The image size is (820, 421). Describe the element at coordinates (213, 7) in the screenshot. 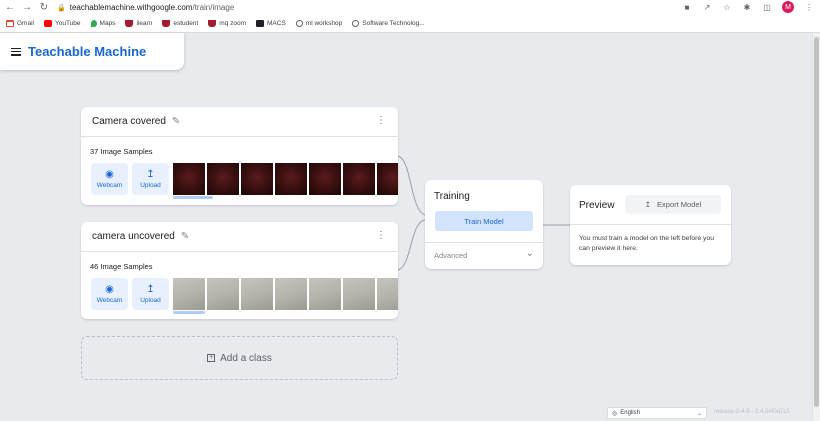

I see `url-path: /train/image` at that location.